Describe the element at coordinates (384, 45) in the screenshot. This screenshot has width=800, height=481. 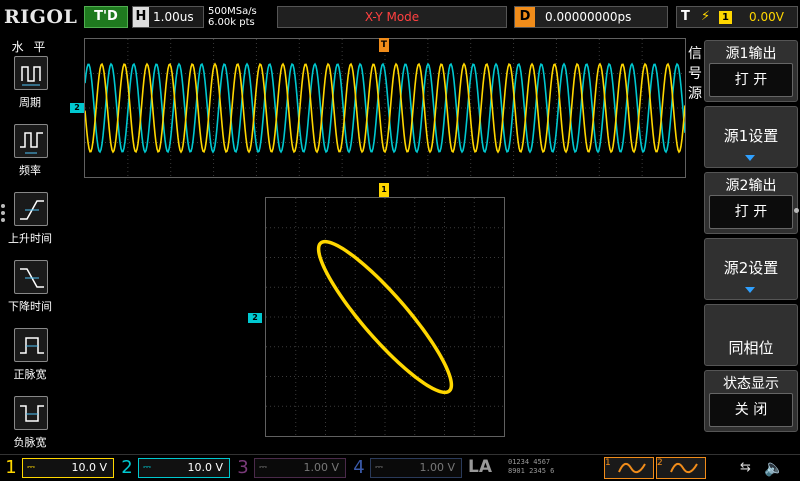
I see `trigger-position-marker: T` at that location.